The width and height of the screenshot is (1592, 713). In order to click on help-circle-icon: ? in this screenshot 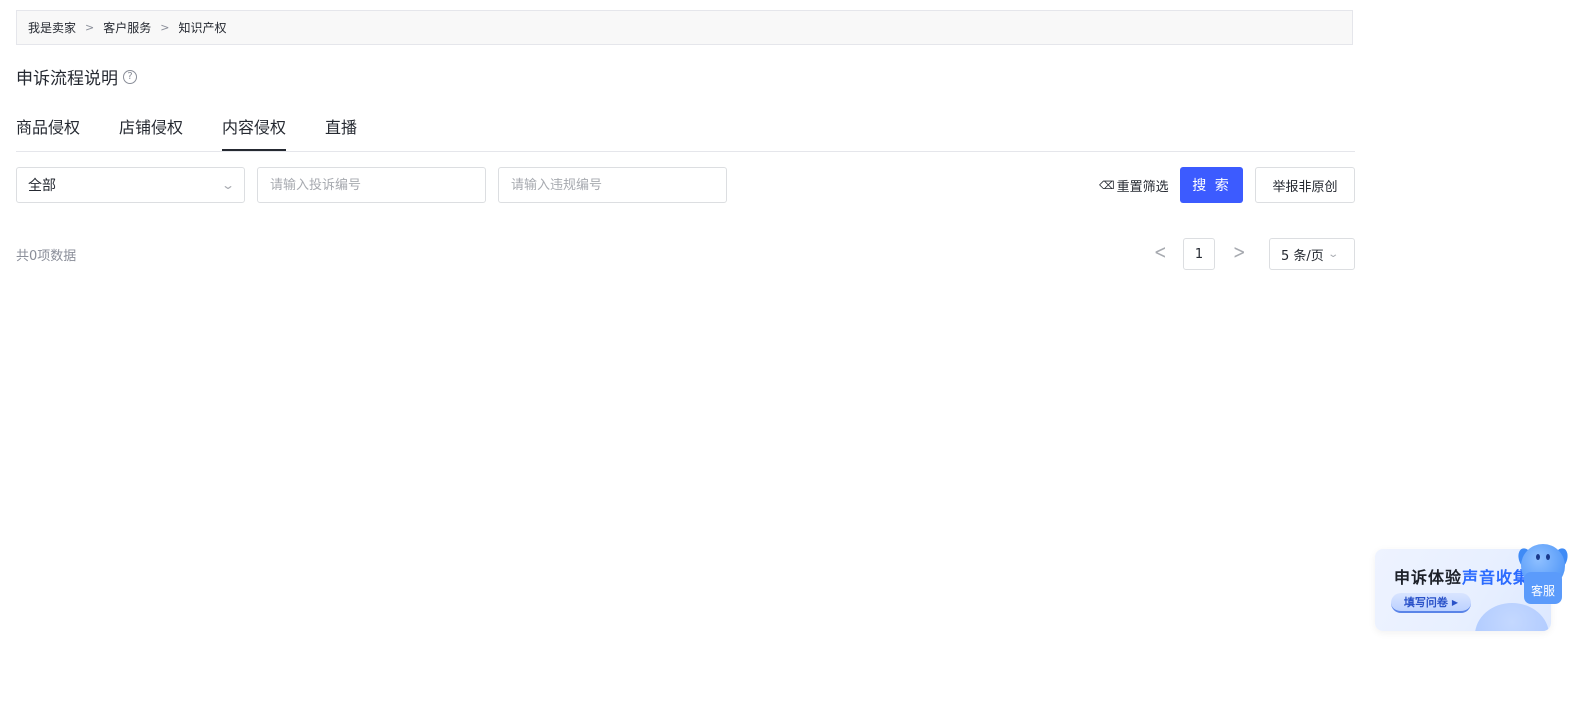, I will do `click(130, 76)`.